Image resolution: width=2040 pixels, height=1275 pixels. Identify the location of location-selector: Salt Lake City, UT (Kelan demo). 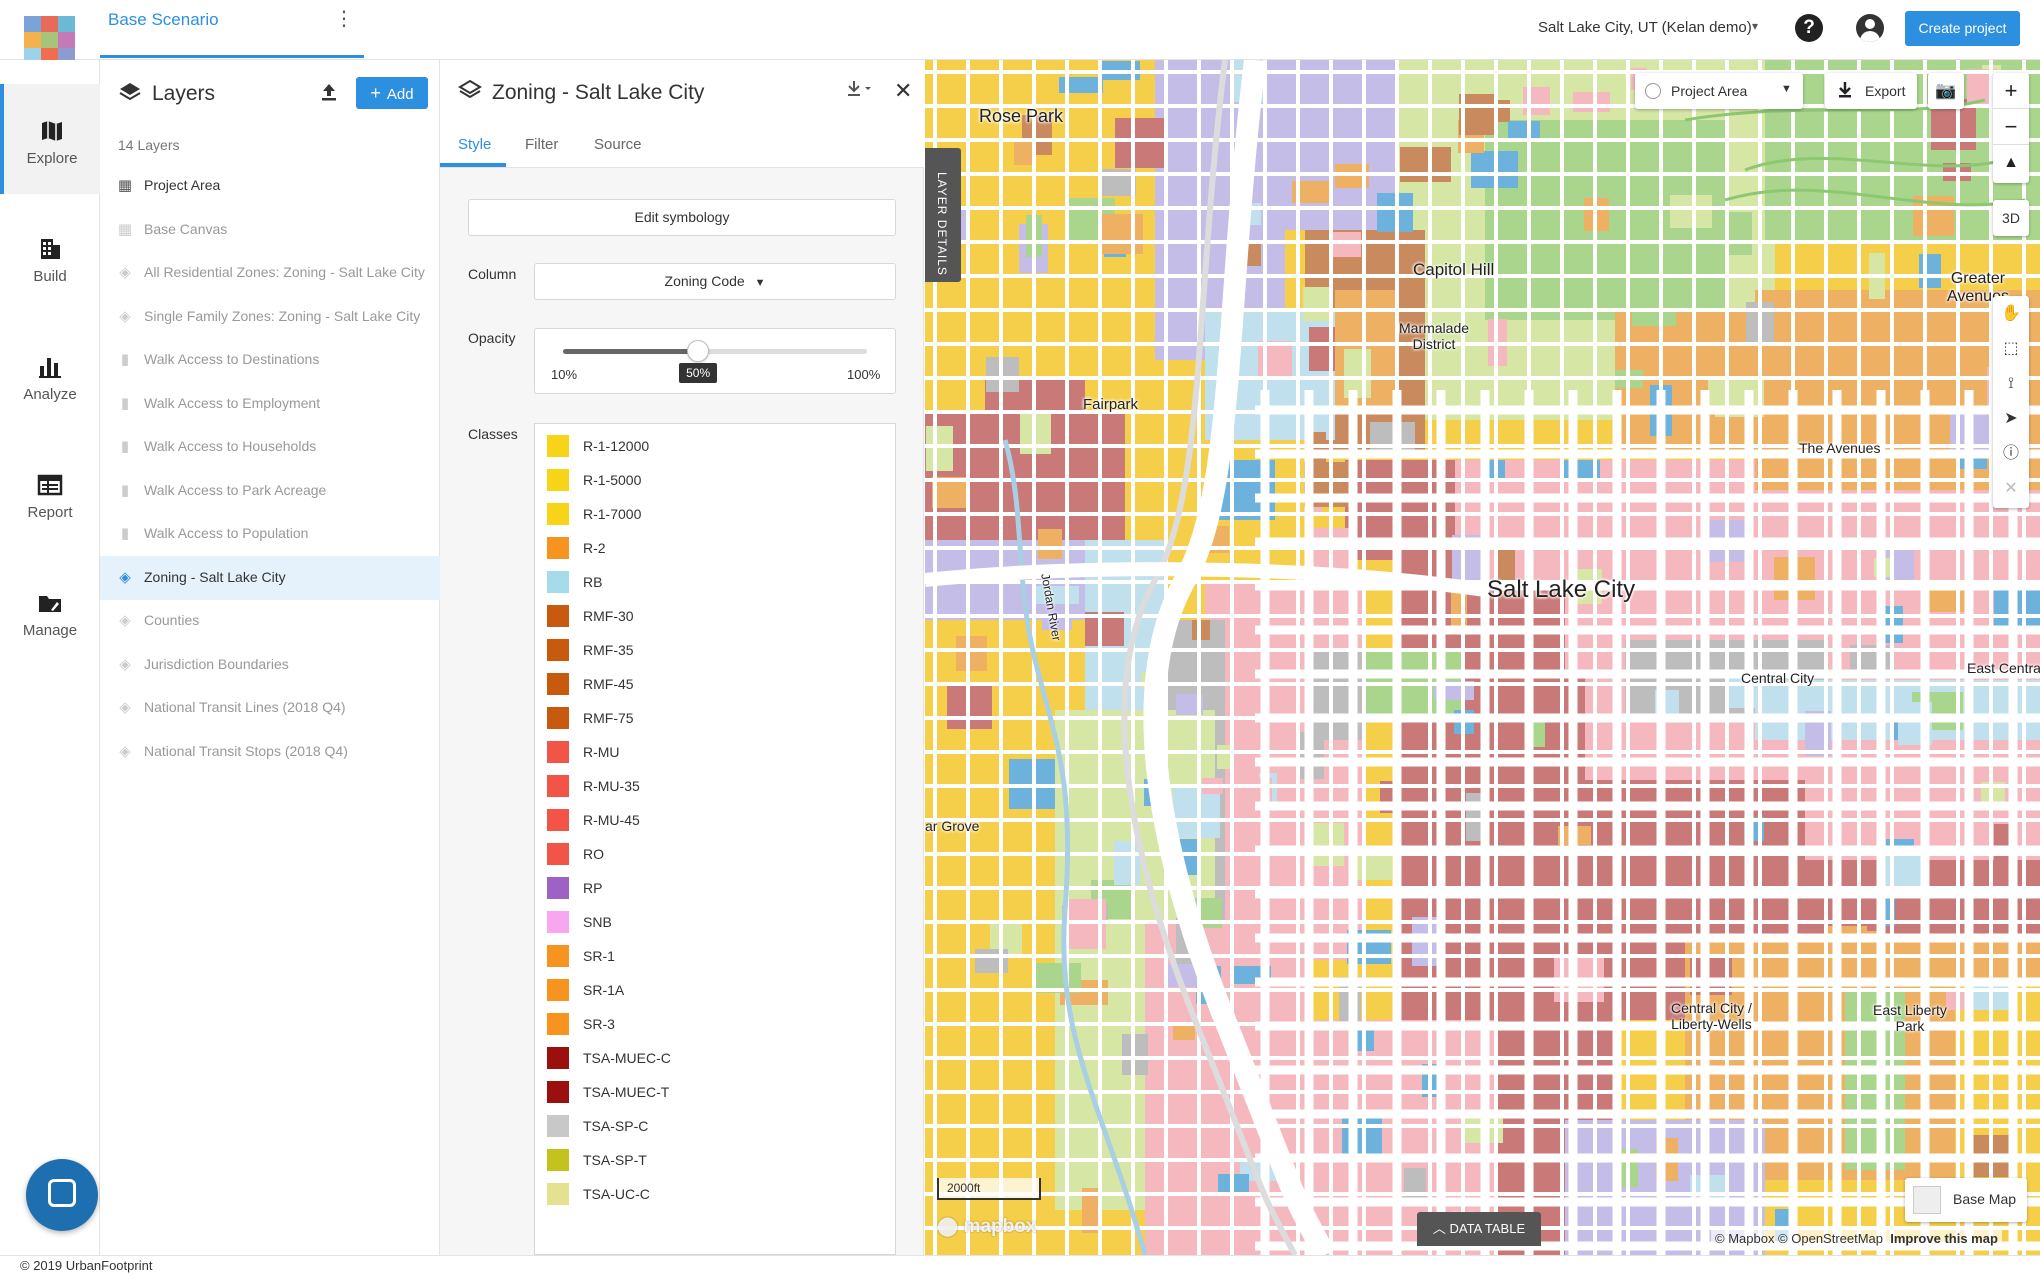
(1645, 27).